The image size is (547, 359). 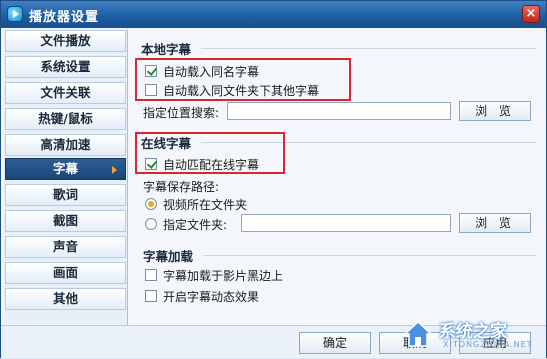 I want to click on black-border-option: 字幕加载于影片黑边上, so click(x=214, y=275).